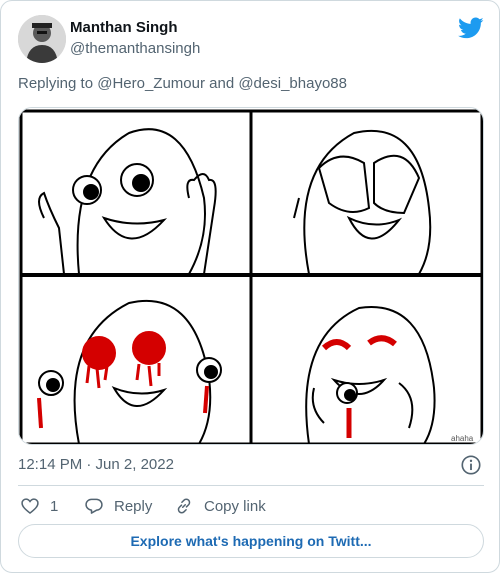 The width and height of the screenshot is (500, 573). What do you see at coordinates (96, 464) in the screenshot?
I see `tweet-timestamp: 12:14 PM · Jun 2, 2022` at bounding box center [96, 464].